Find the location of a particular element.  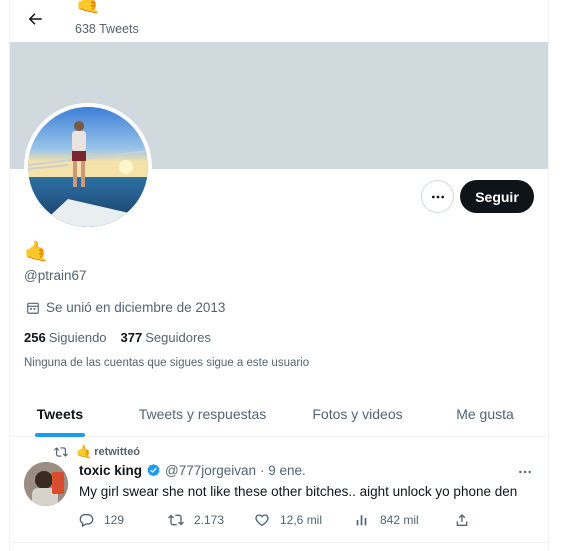

next-tweet-item is located at coordinates (279, 547).